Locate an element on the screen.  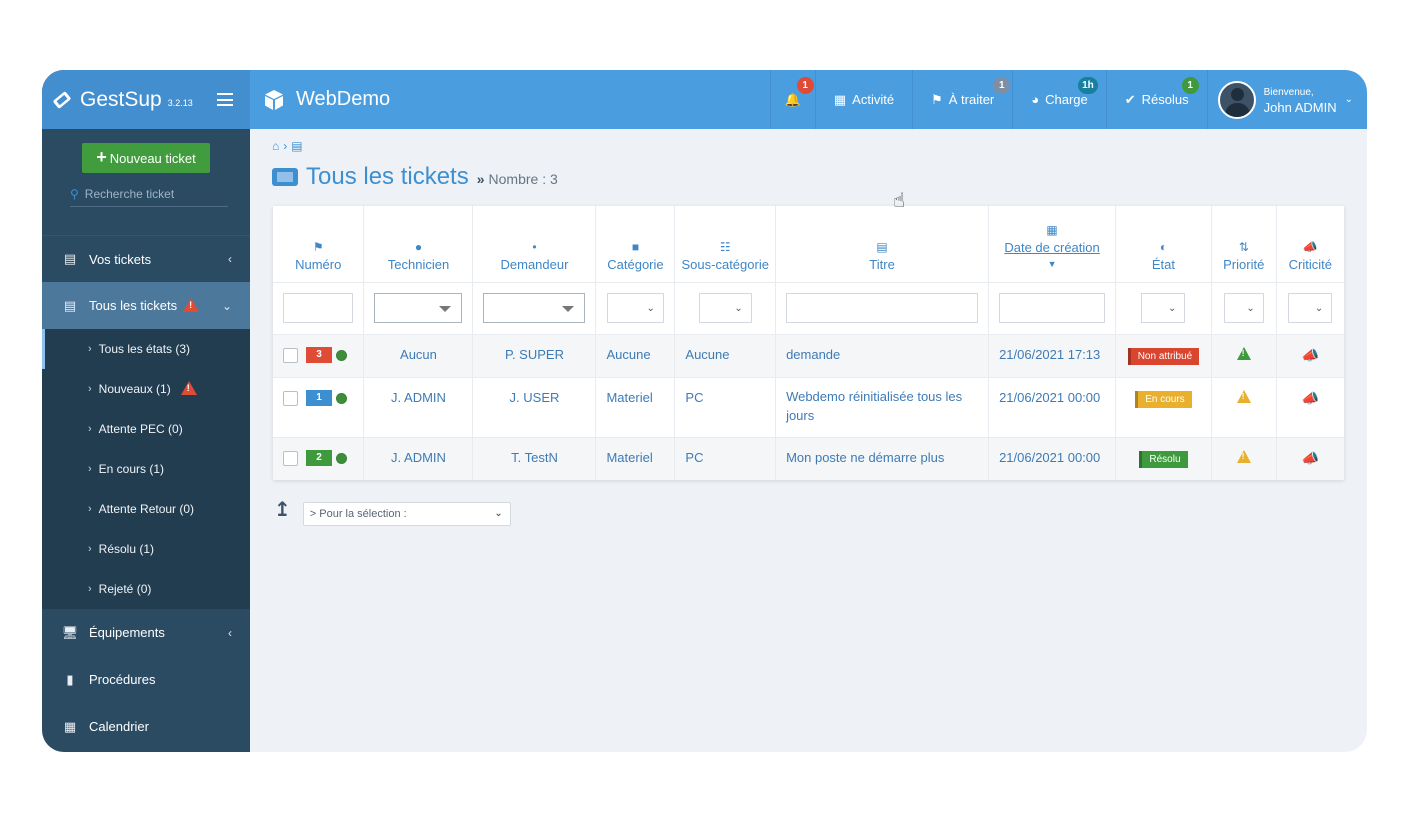
ticket-count-label: Nombre : 3 is located at coordinates (523, 179).